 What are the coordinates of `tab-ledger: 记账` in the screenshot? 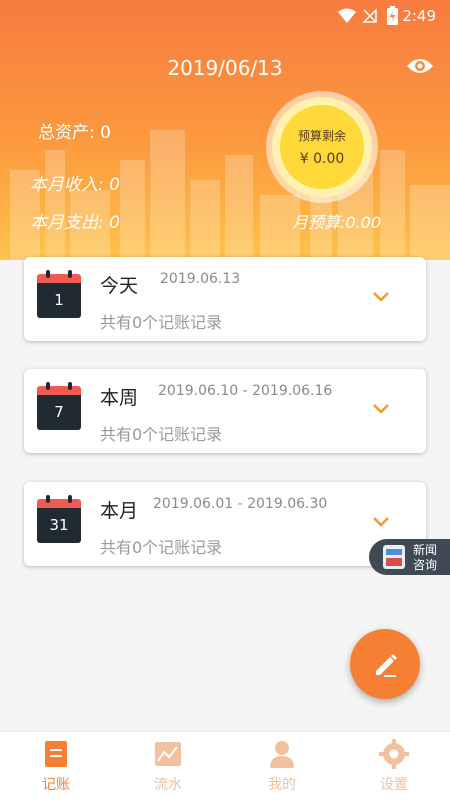 It's located at (56, 766).